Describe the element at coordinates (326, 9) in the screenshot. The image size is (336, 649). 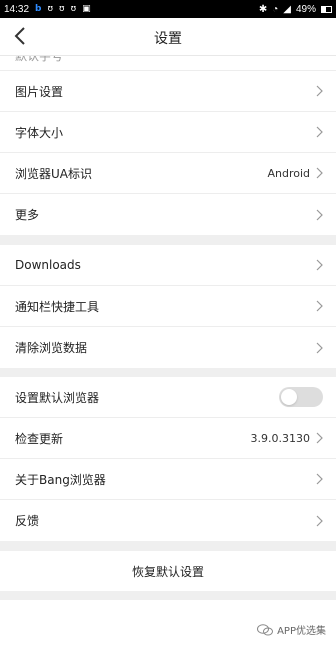
I see `battery-icon` at that location.